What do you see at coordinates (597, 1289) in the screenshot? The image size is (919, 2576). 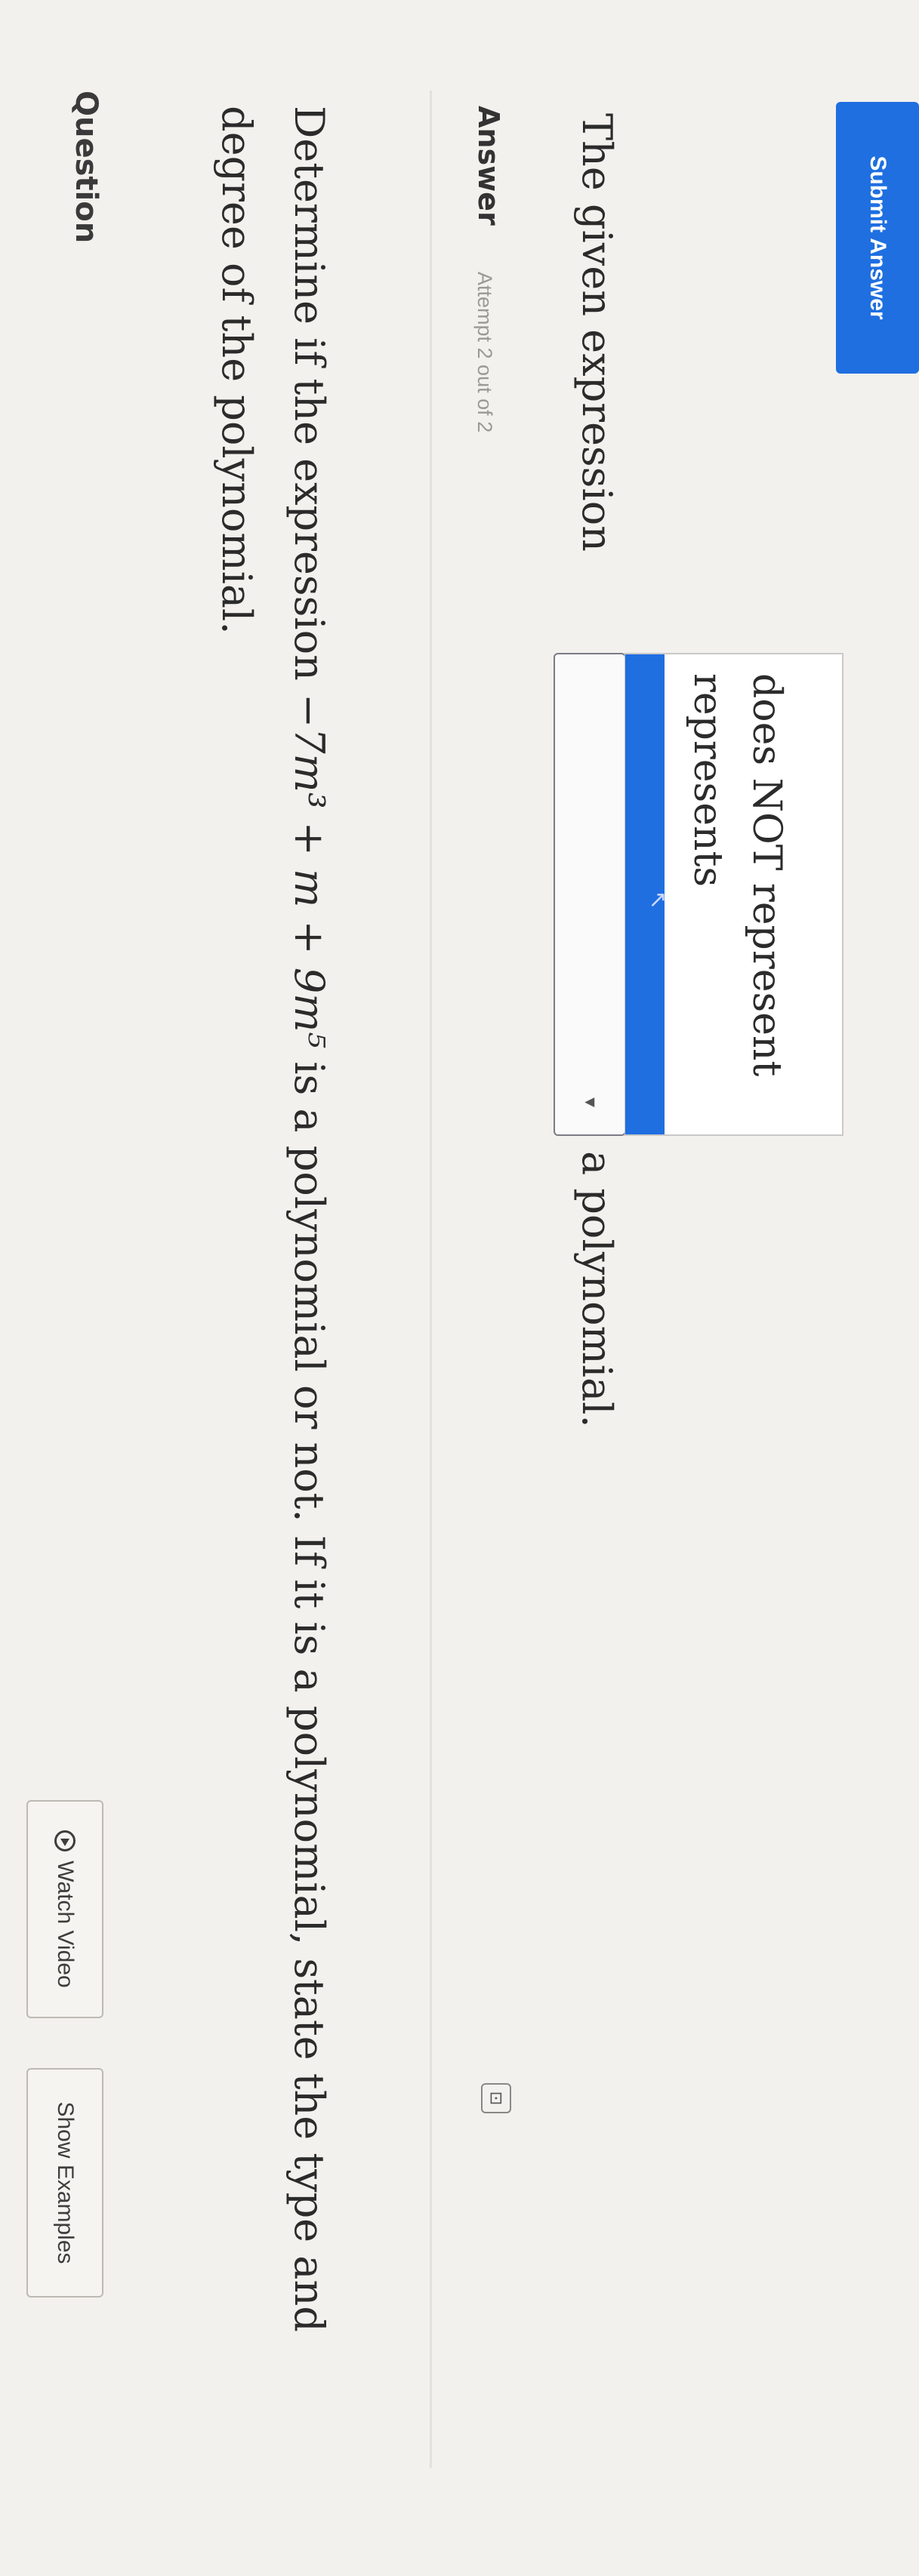 I see `answer-sentence-end: a polynomial.` at bounding box center [597, 1289].